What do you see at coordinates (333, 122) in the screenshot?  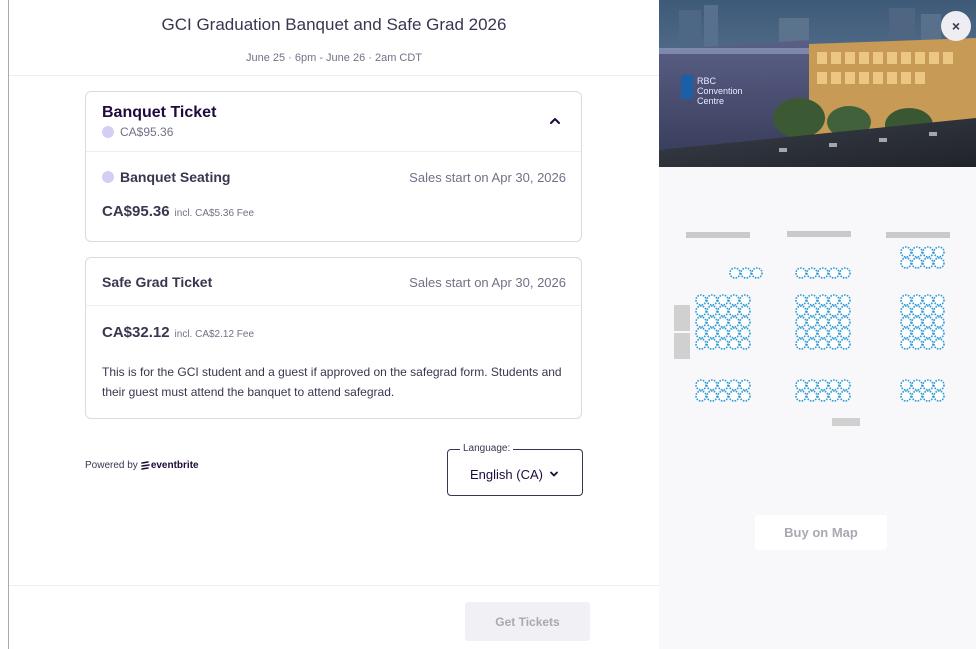 I see `ticket-card-header: Banquet Ticket CA$95.36` at bounding box center [333, 122].